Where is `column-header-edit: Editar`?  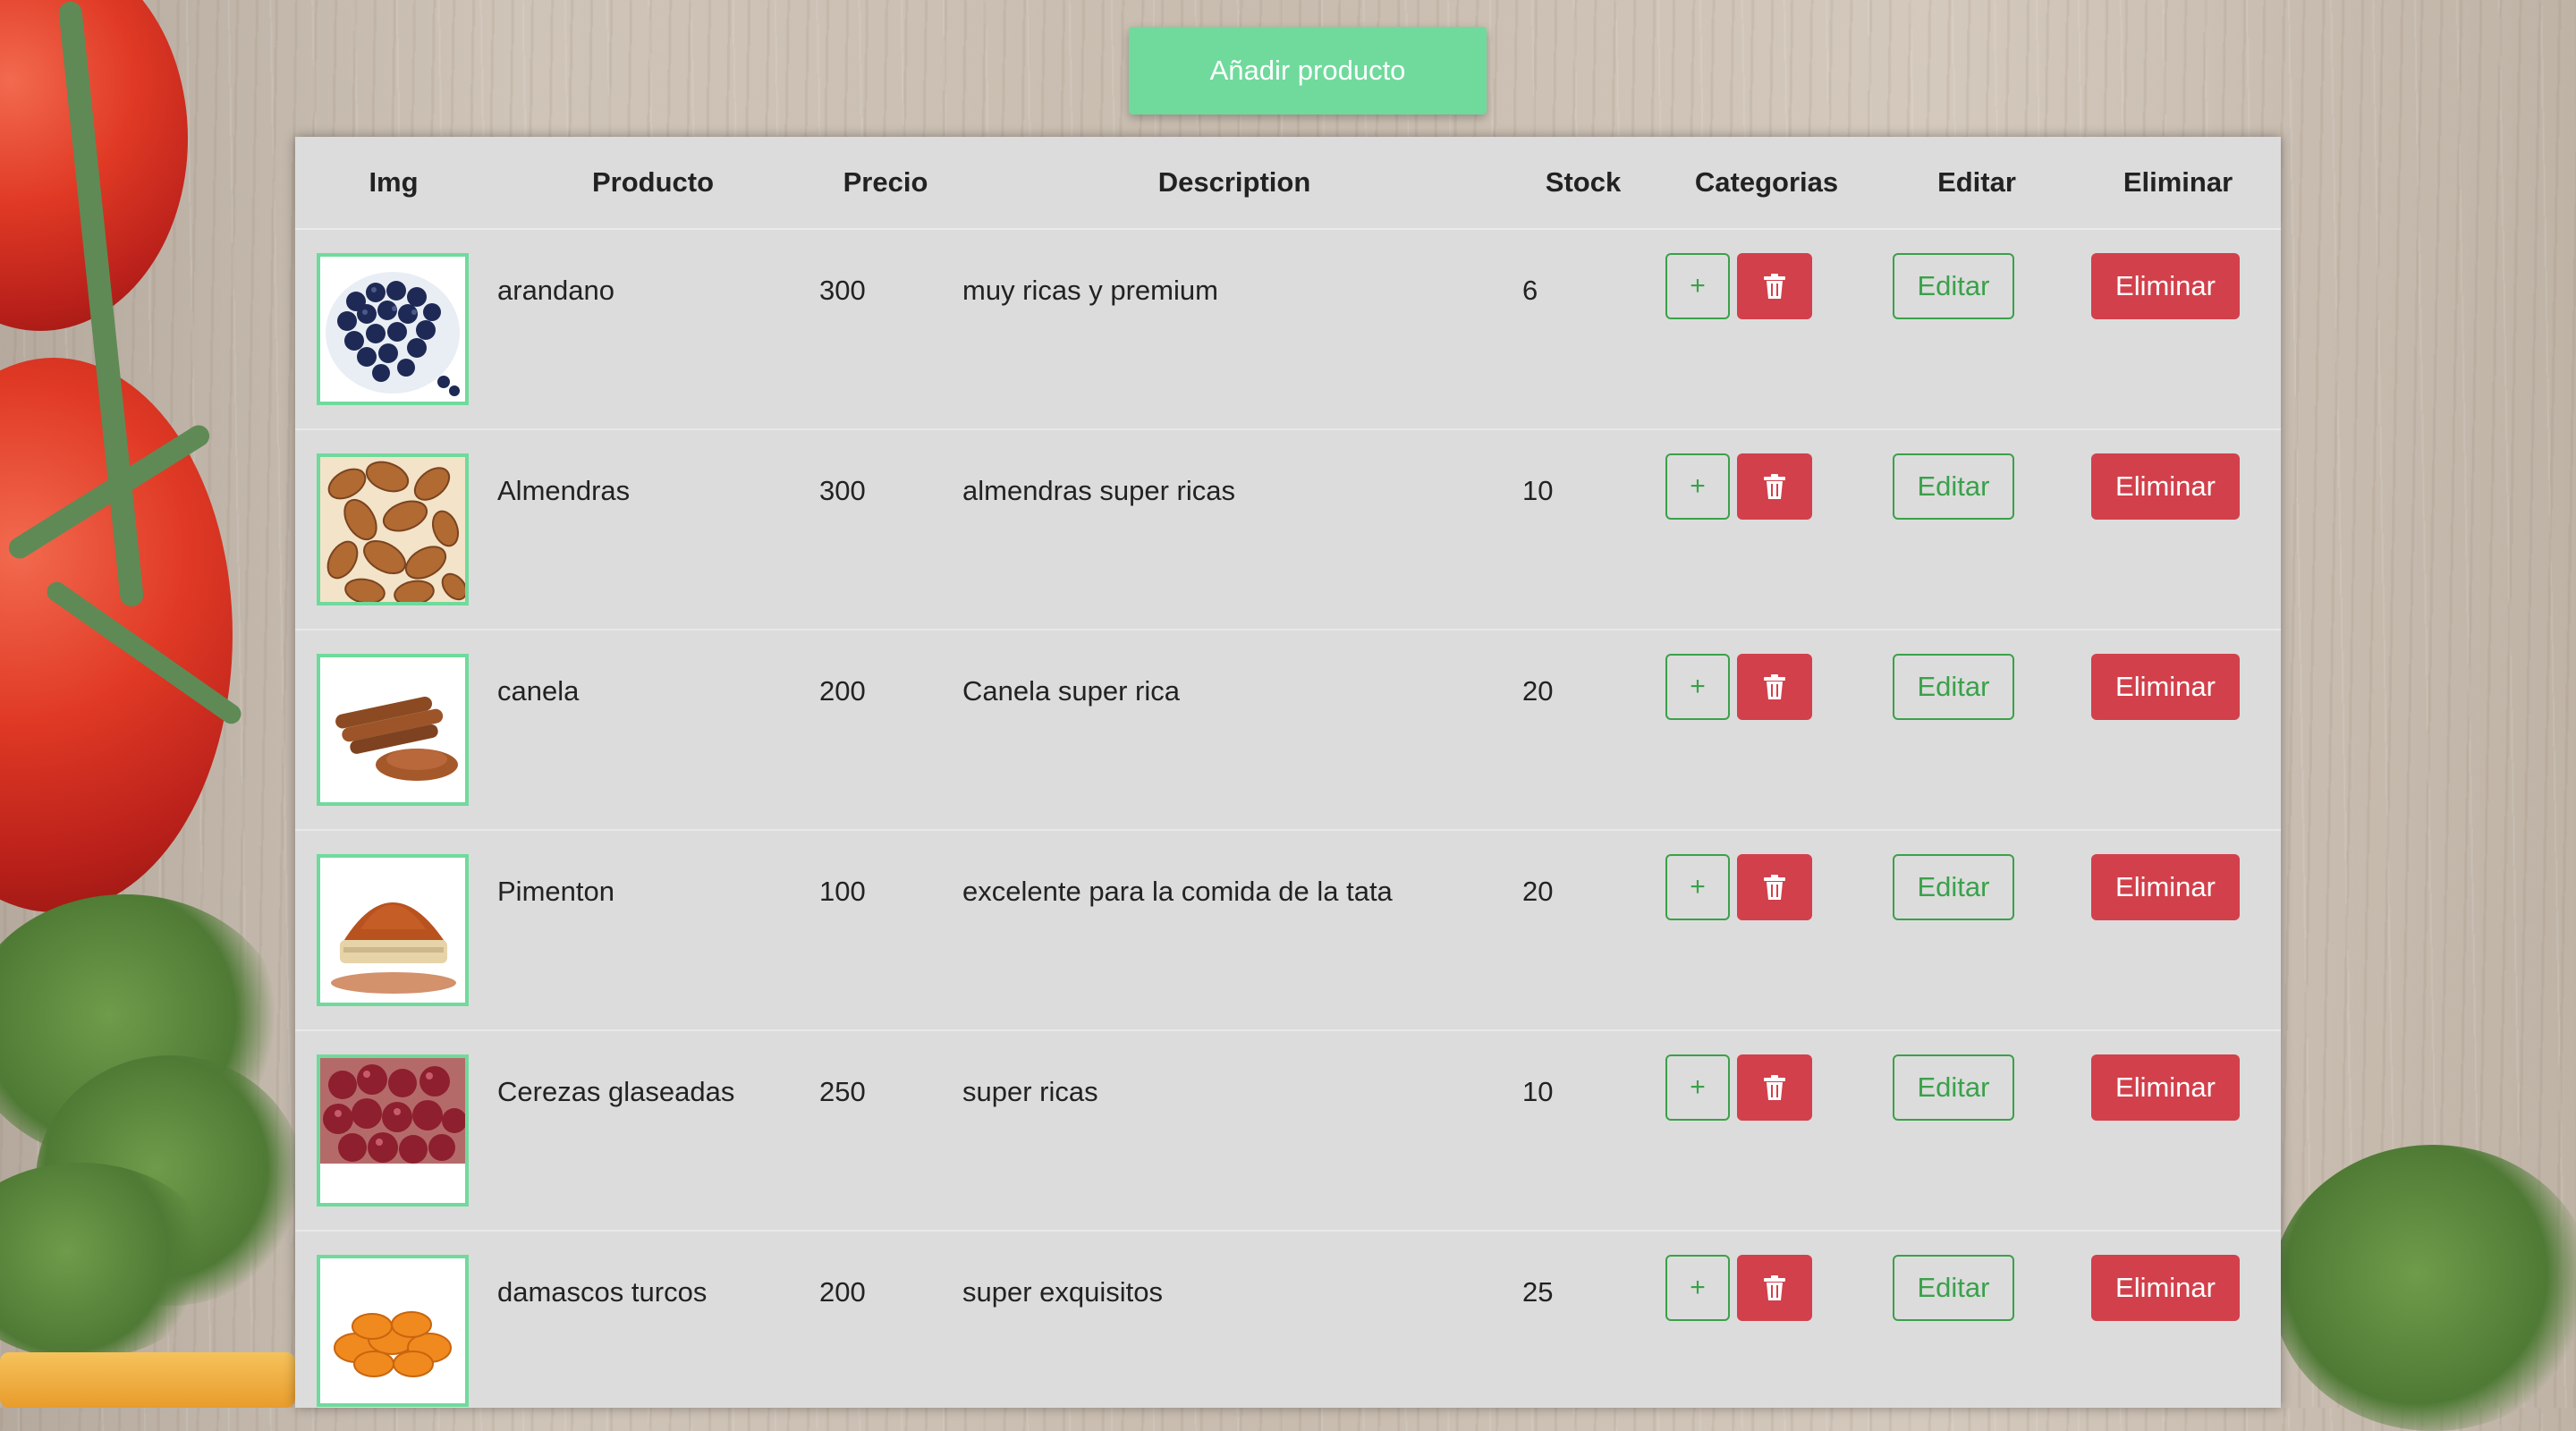
column-header-edit: Editar is located at coordinates (1976, 184).